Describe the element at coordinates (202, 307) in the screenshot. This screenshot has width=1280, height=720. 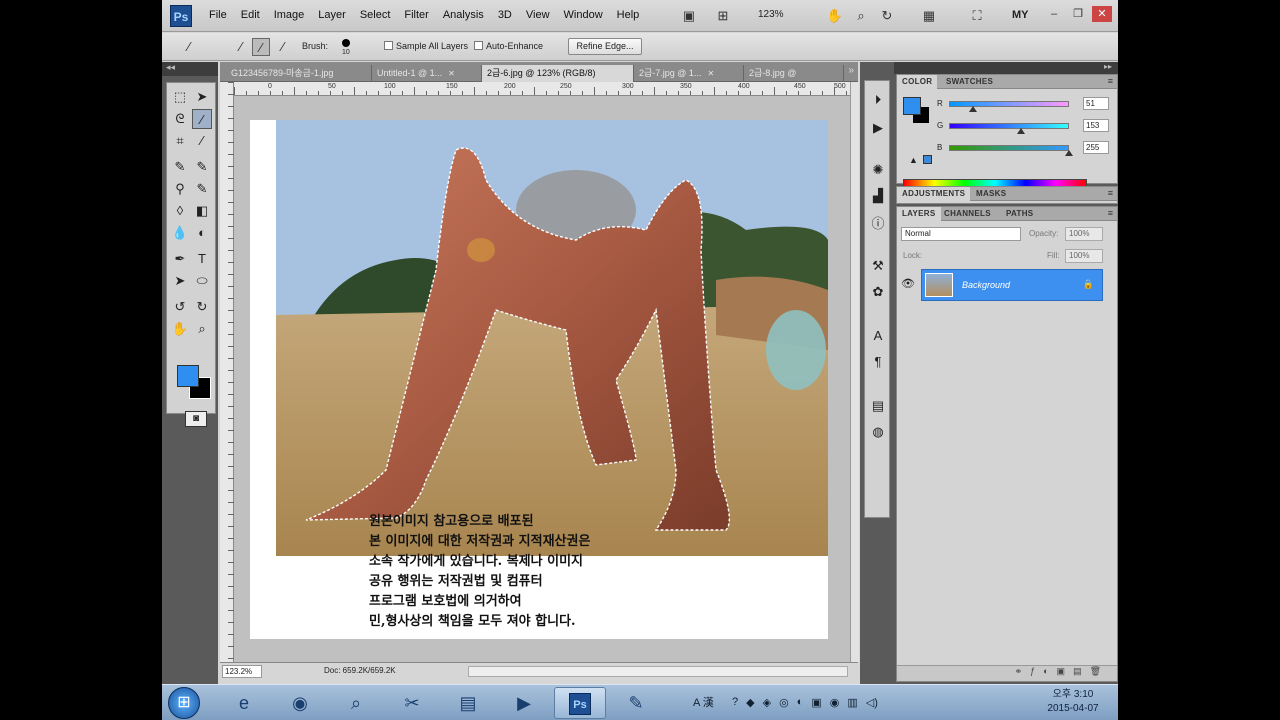
I see `3d-orbit-icon: ↻` at that location.